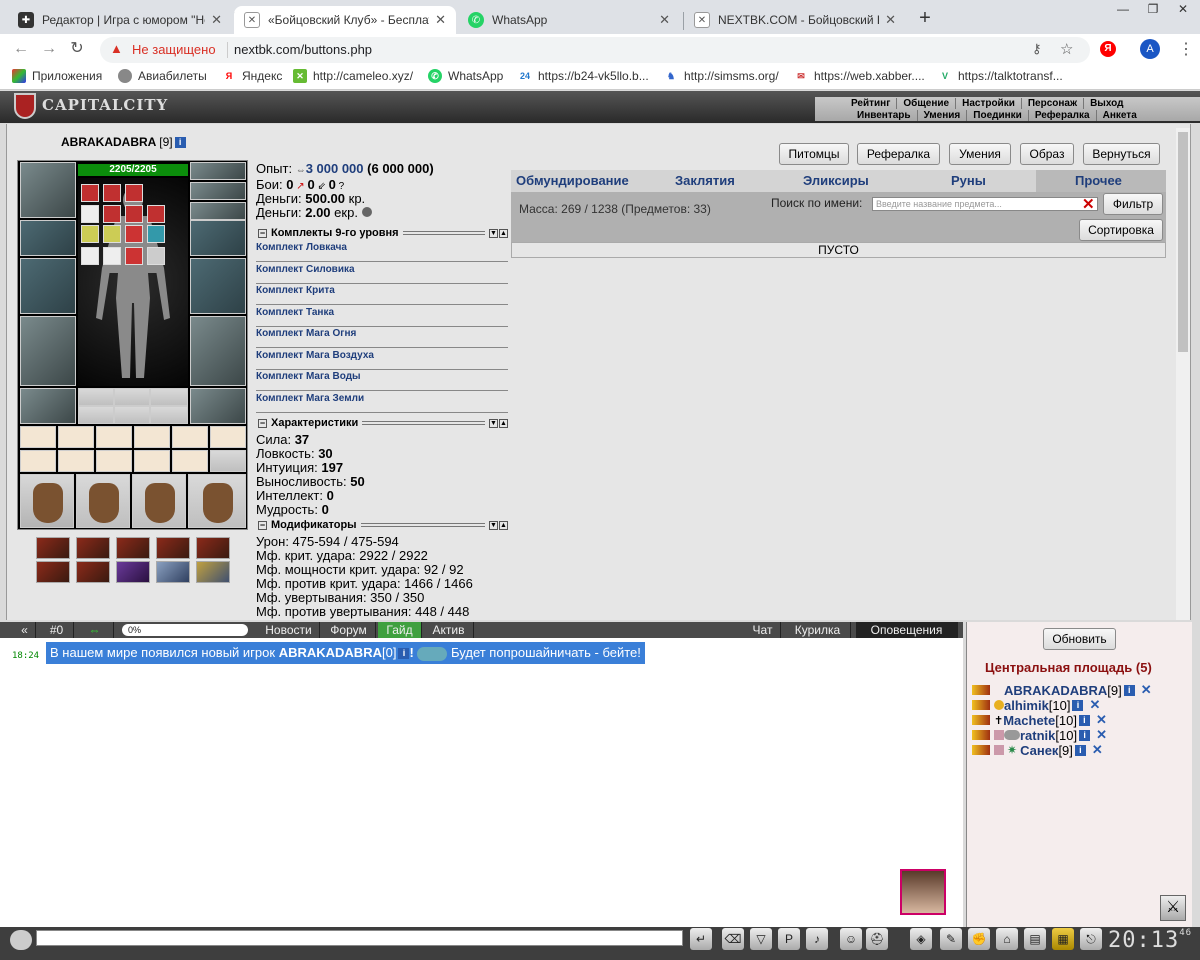  I want to click on tab-elixirs: Эликсиры, so click(836, 181).